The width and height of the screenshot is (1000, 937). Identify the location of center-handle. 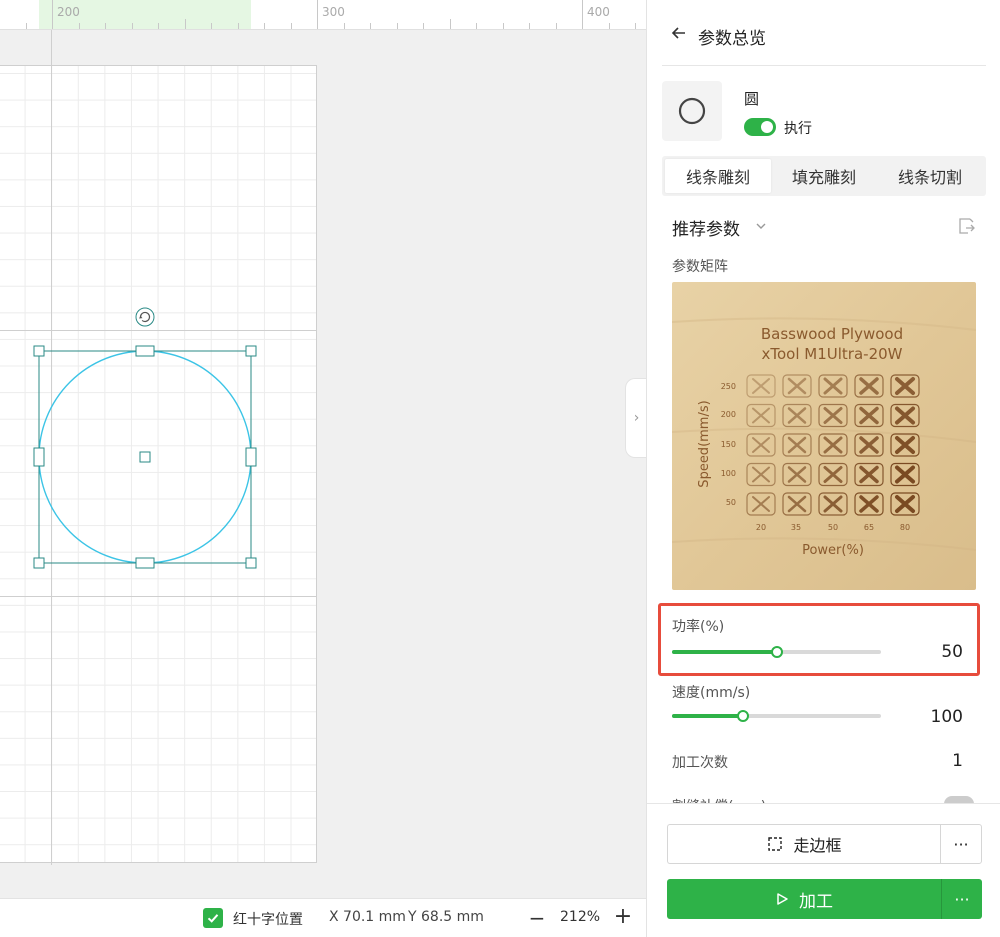
(145, 457).